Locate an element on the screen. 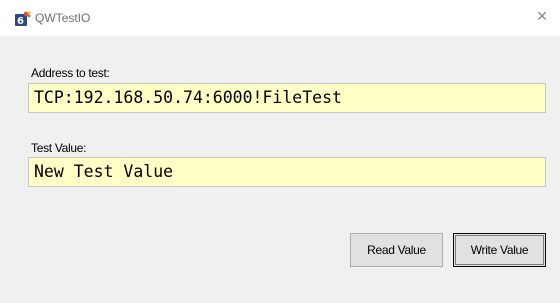 This screenshot has height=303, width=560. address-field: TCP:192.168.50.74:6000!FileTest is located at coordinates (287, 98).